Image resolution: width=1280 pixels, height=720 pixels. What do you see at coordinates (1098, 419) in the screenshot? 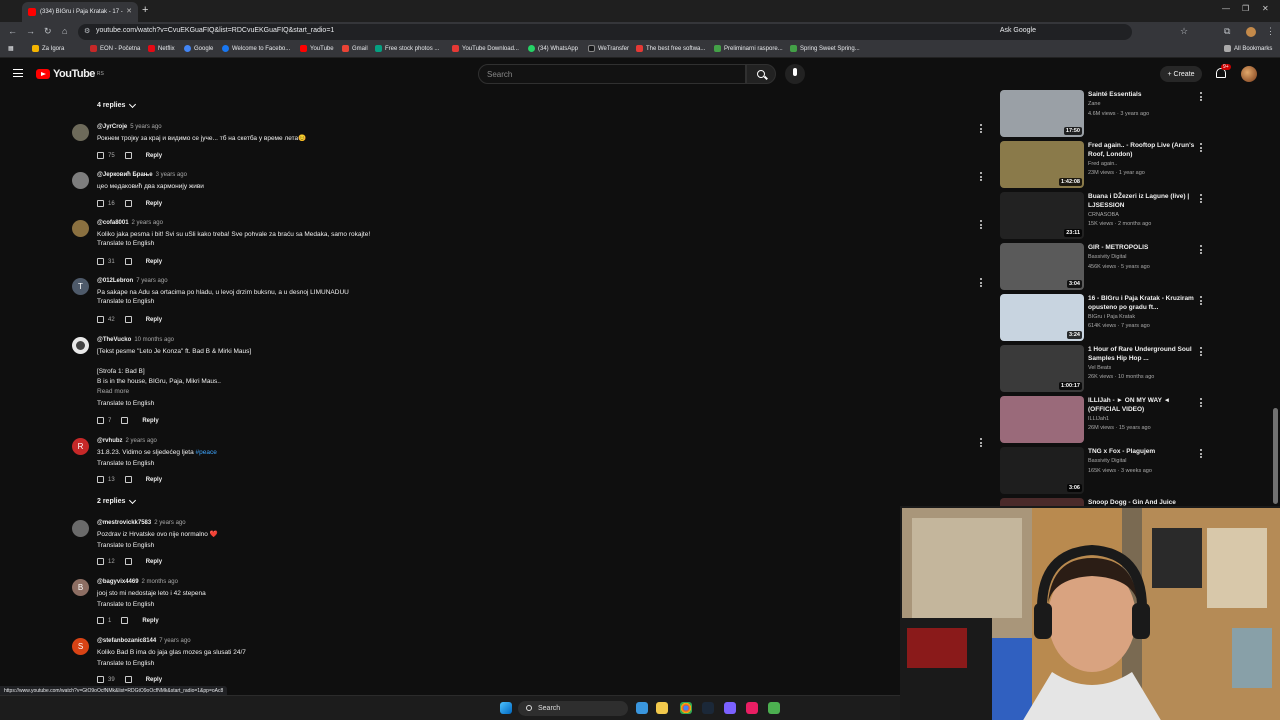
I see `video-channel: ILLIJah1` at bounding box center [1098, 419].